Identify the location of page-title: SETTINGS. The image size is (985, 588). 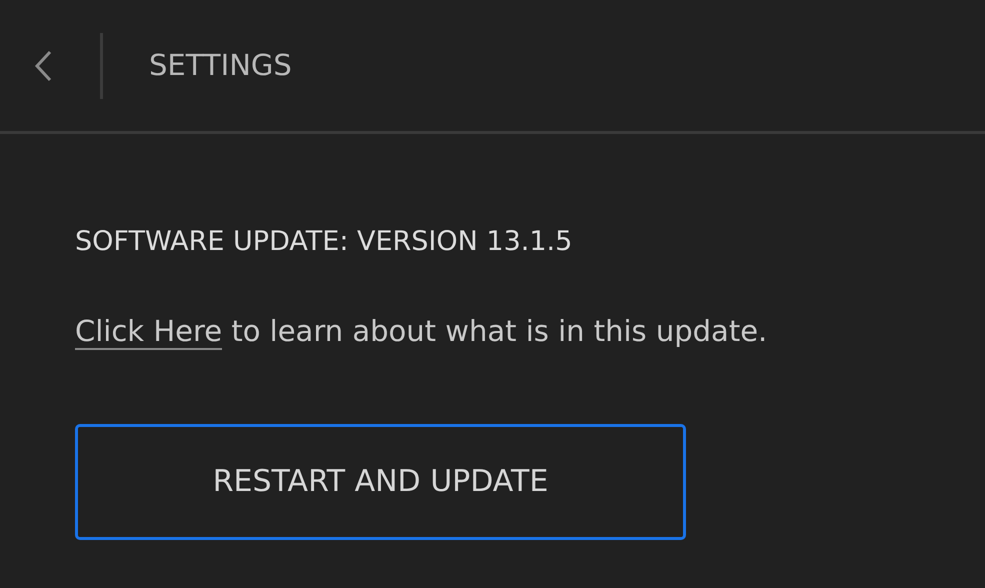
(220, 65).